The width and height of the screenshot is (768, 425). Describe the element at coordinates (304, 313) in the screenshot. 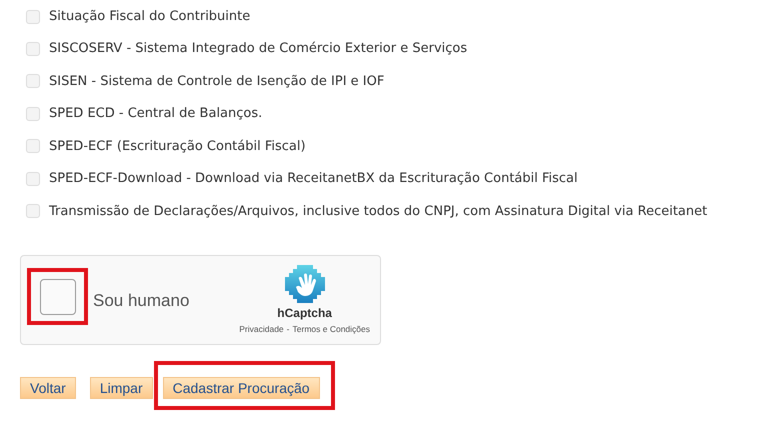

I see `brand-name: hCaptcha` at that location.